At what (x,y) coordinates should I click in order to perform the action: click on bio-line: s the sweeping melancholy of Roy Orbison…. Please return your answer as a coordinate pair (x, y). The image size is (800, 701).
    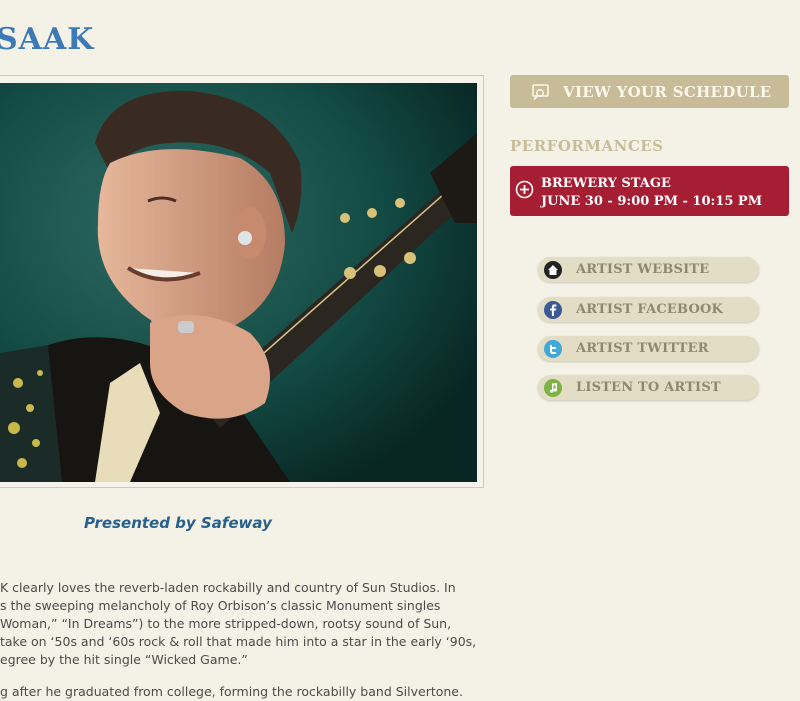
    Looking at the image, I should click on (220, 605).